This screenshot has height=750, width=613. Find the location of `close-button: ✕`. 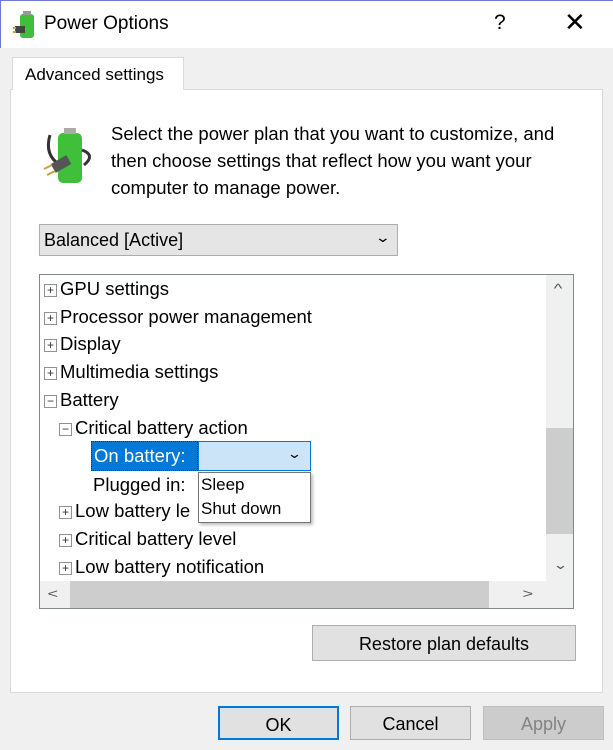

close-button: ✕ is located at coordinates (575, 22).